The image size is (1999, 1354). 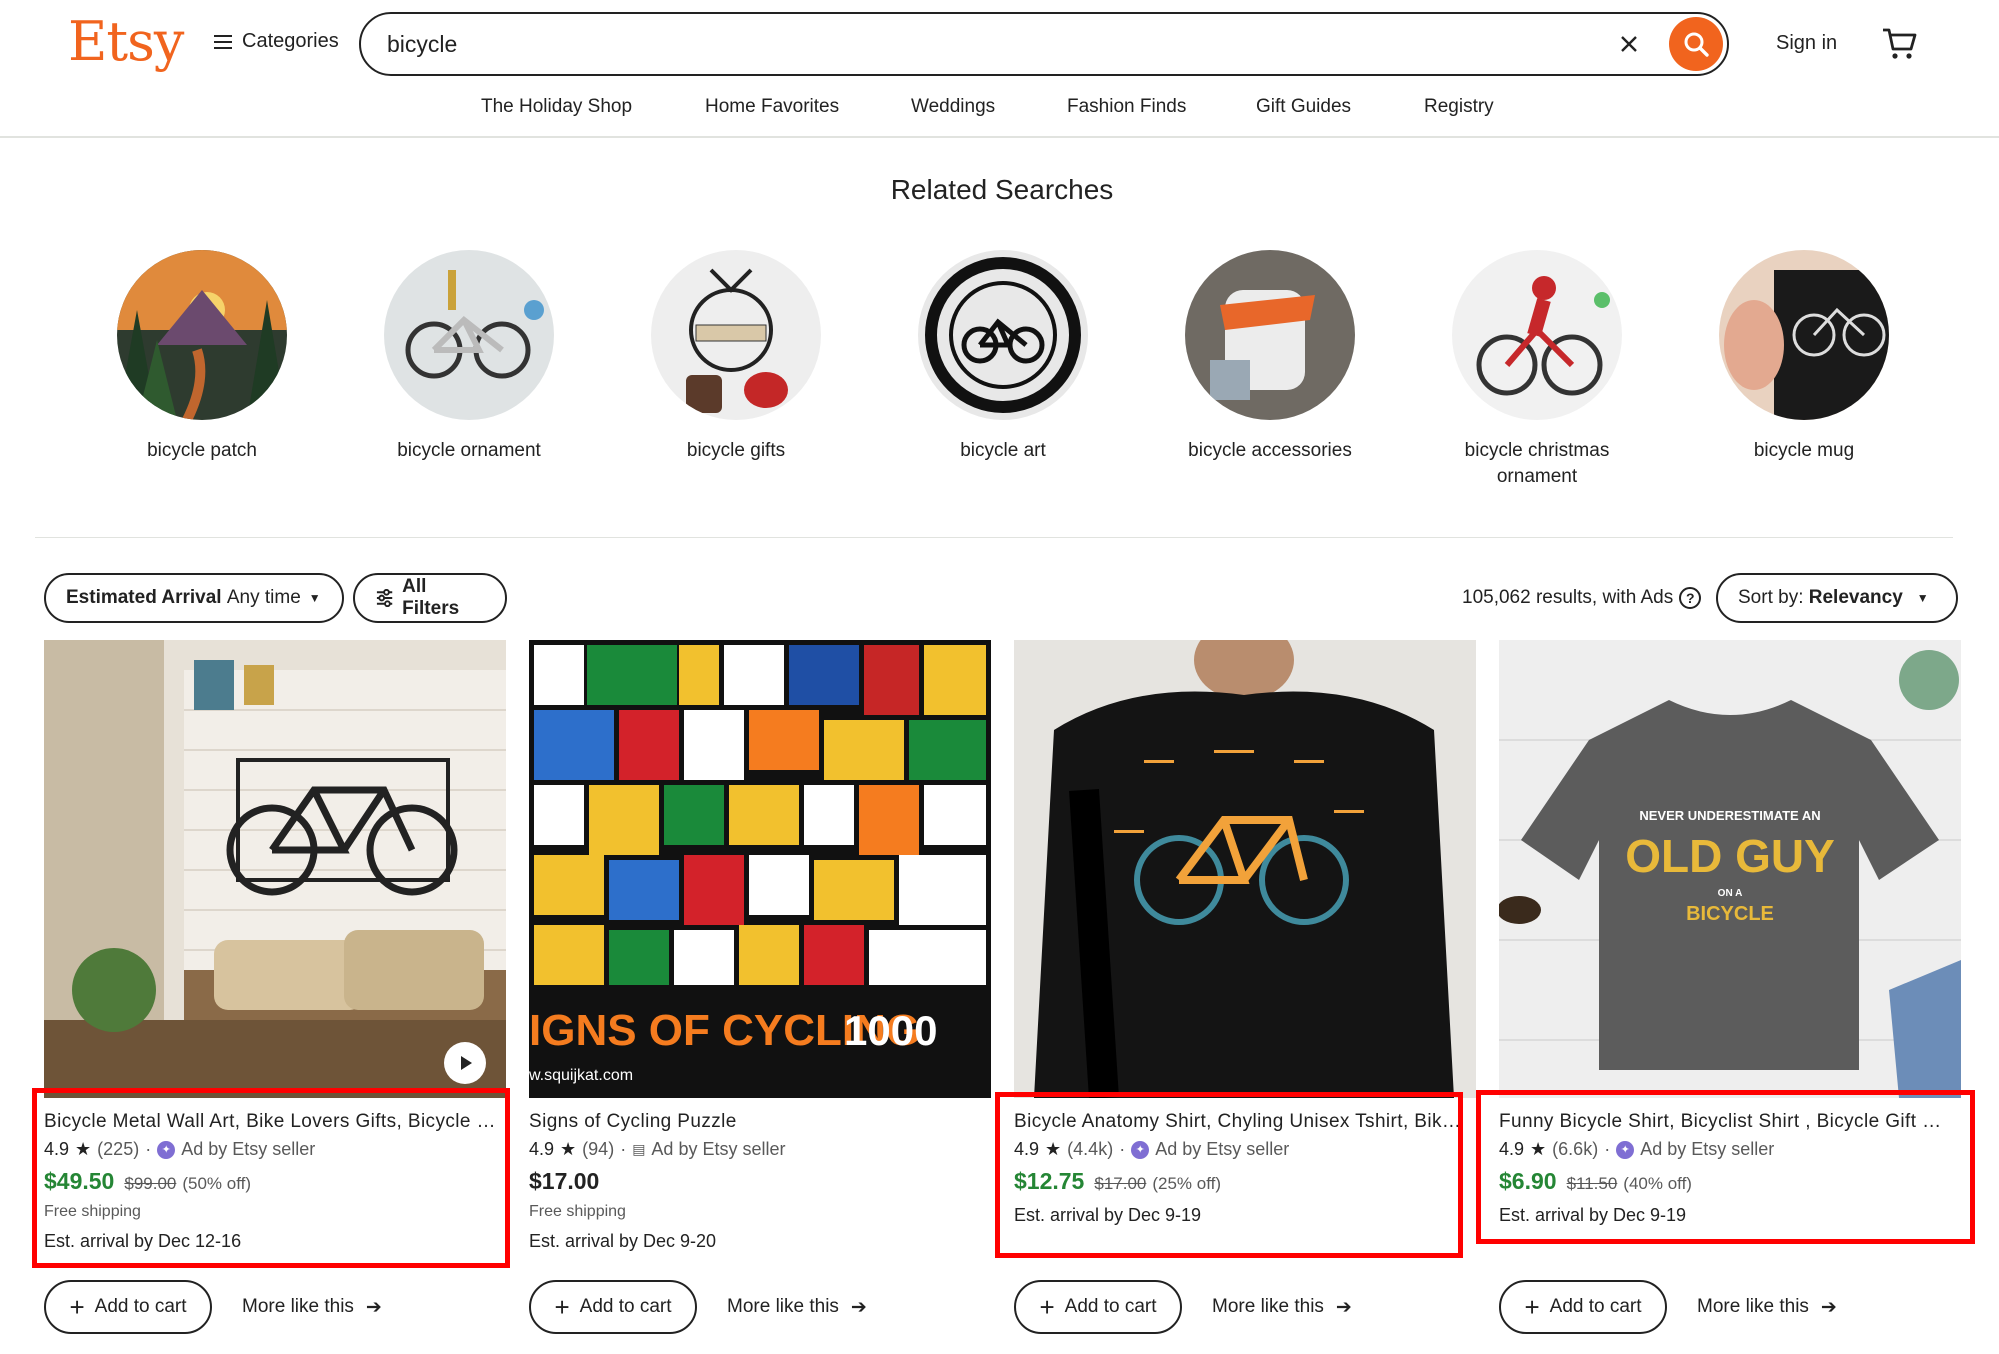 I want to click on nav-registry: Registry, so click(x=1459, y=107).